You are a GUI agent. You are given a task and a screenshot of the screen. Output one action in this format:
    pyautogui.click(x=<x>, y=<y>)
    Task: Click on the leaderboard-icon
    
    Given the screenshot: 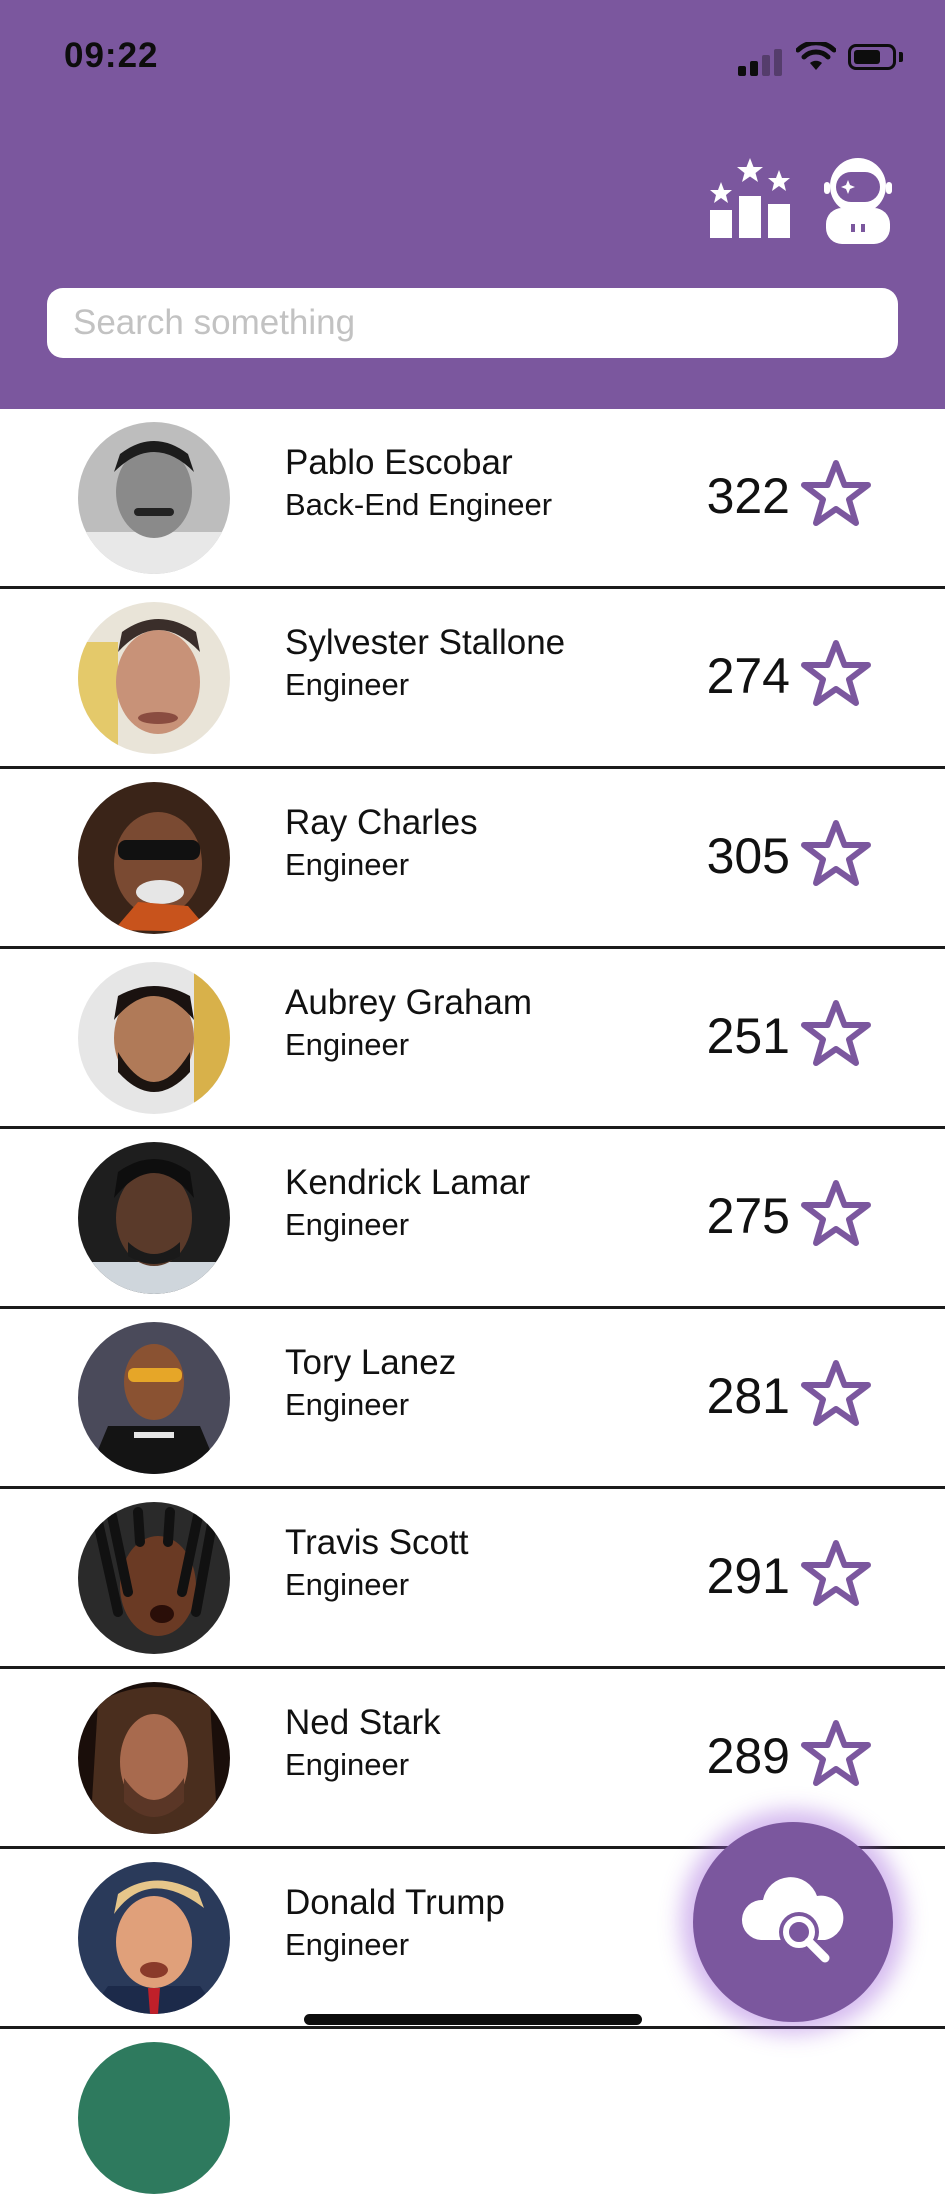 What is the action you would take?
    pyautogui.click(x=750, y=196)
    